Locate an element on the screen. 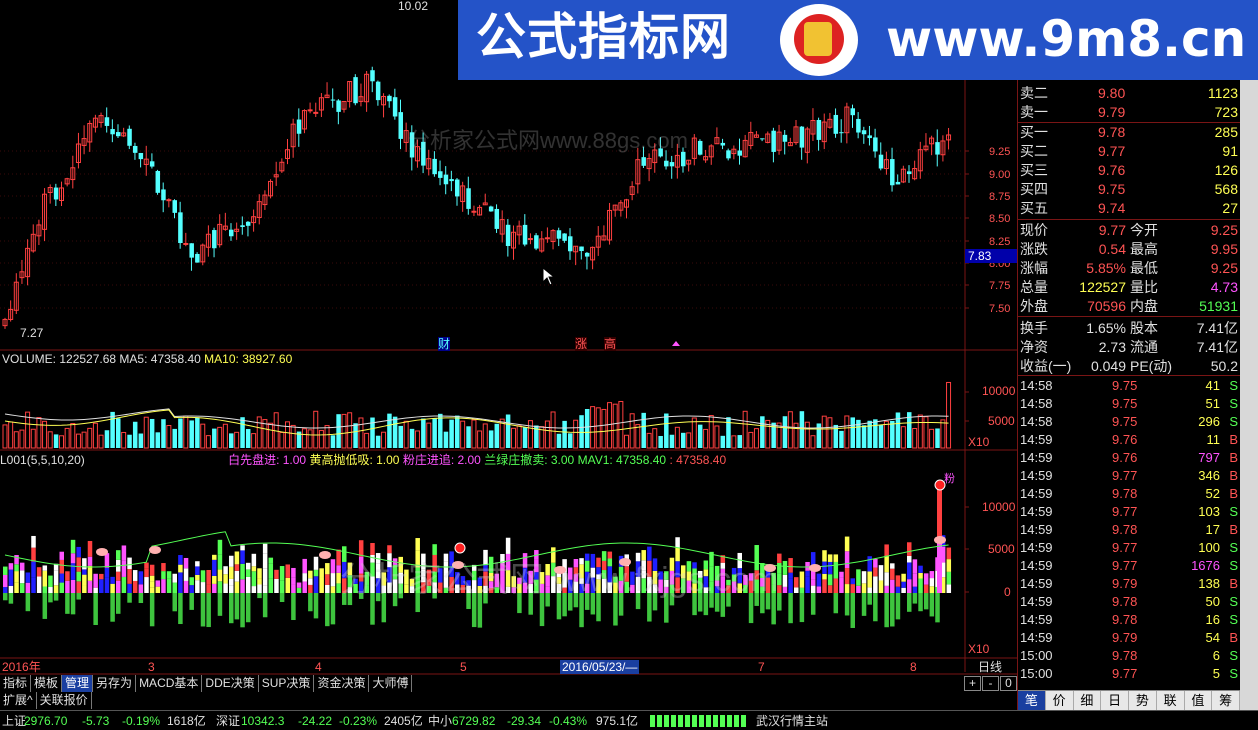  right-tab-1: 价 is located at coordinates (1060, 700).